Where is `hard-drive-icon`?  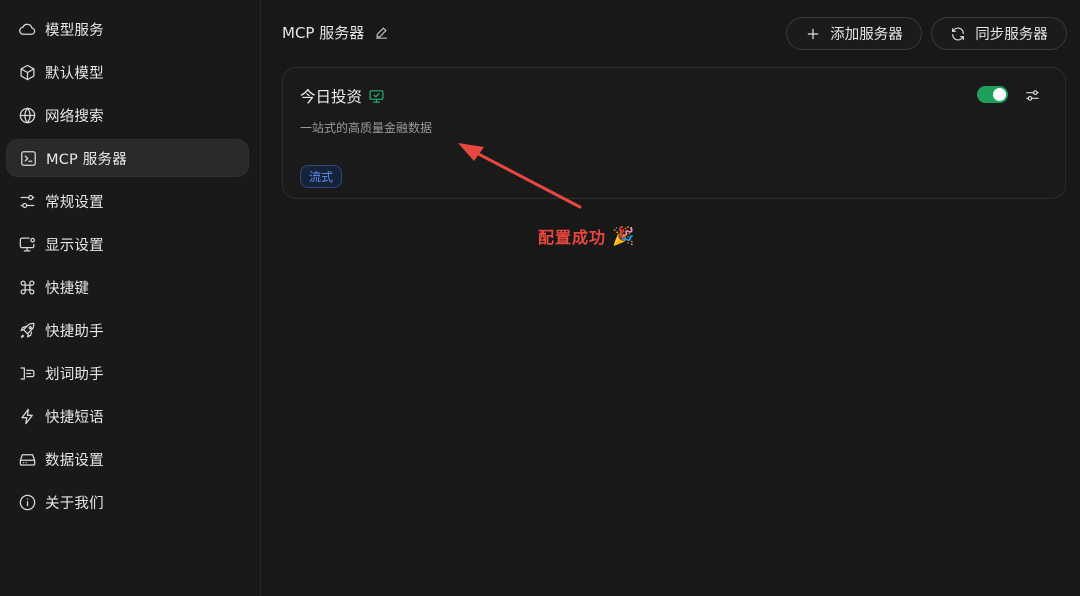 hard-drive-icon is located at coordinates (27, 459).